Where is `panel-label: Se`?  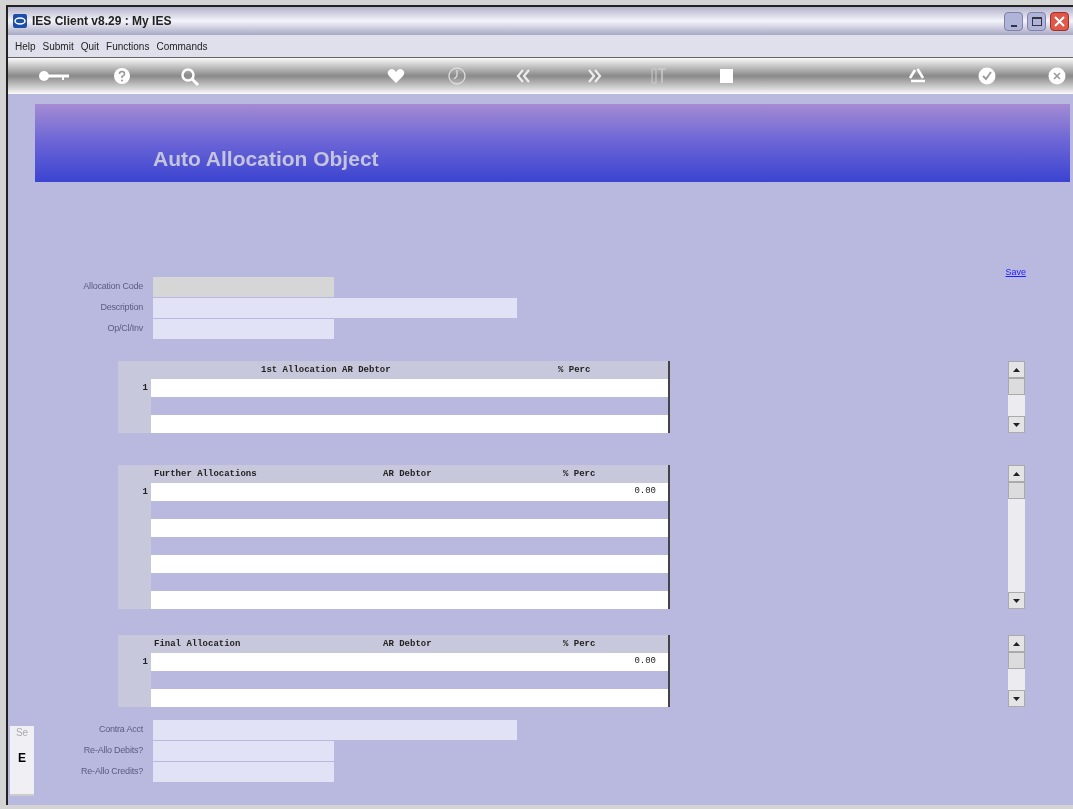
panel-label: Se is located at coordinates (22, 733).